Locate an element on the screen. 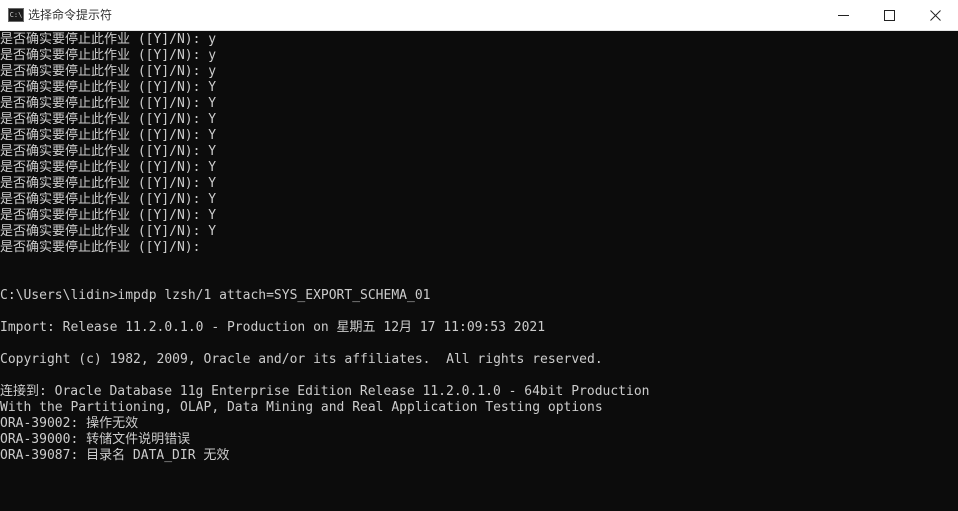  console-line: 是否确实要停止此作业 ([Y]/N): is located at coordinates (100, 247).